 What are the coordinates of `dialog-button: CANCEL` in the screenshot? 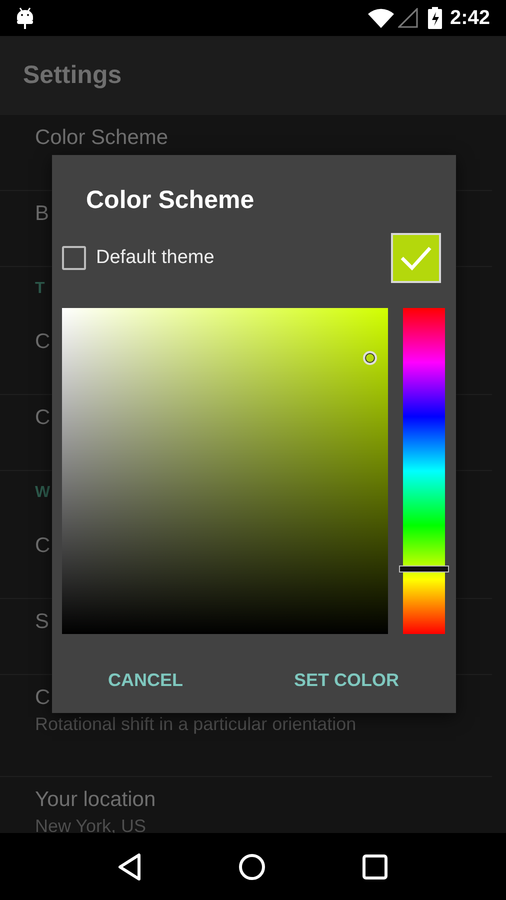 It's located at (145, 680).